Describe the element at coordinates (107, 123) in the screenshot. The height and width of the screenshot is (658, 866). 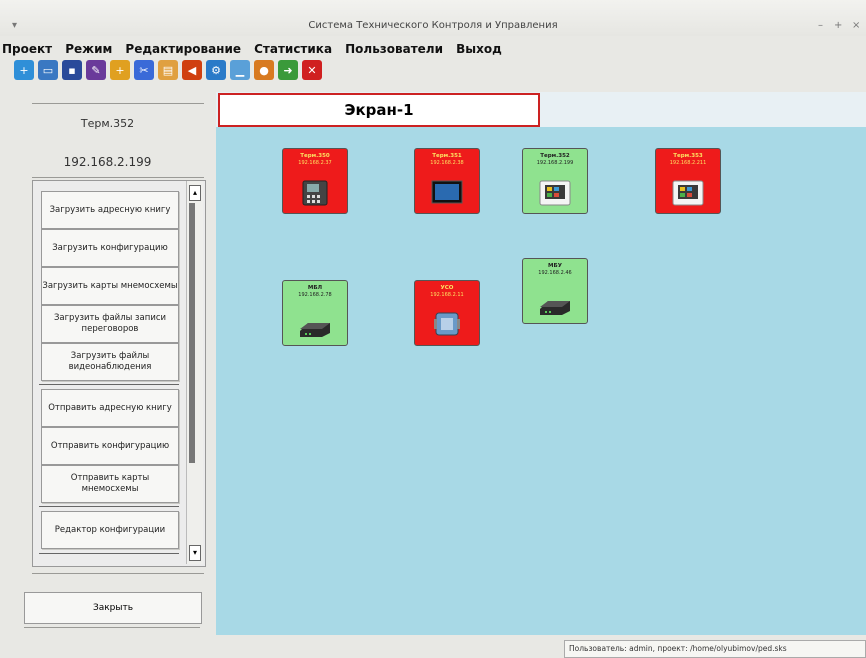
I see `terminal-name: Терм.352` at that location.